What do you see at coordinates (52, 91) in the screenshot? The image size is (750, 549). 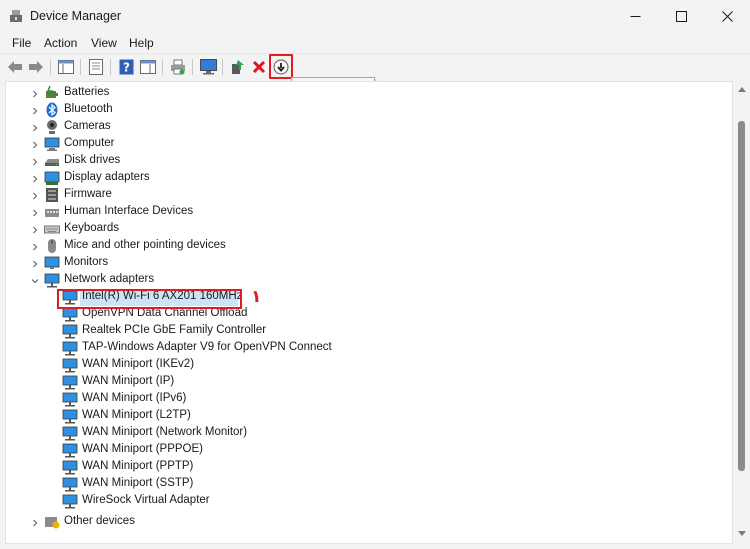 I see `battery-icon` at bounding box center [52, 91].